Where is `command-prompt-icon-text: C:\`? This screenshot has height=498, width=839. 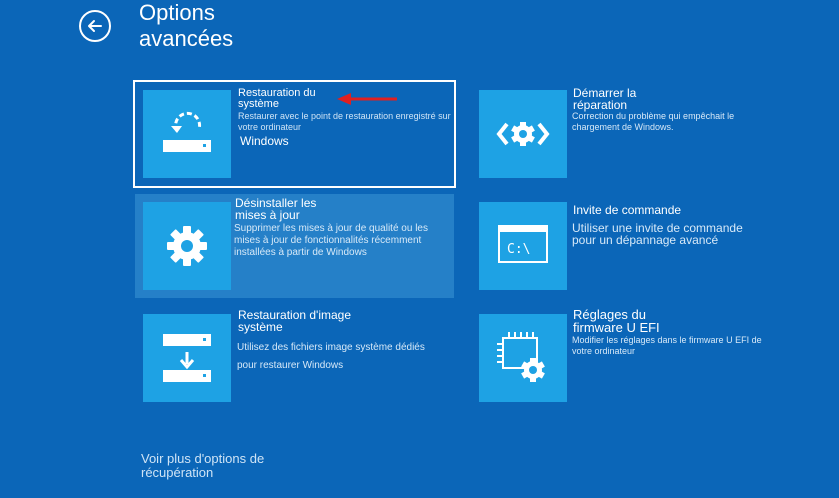 command-prompt-icon-text: C:\ is located at coordinates (518, 249).